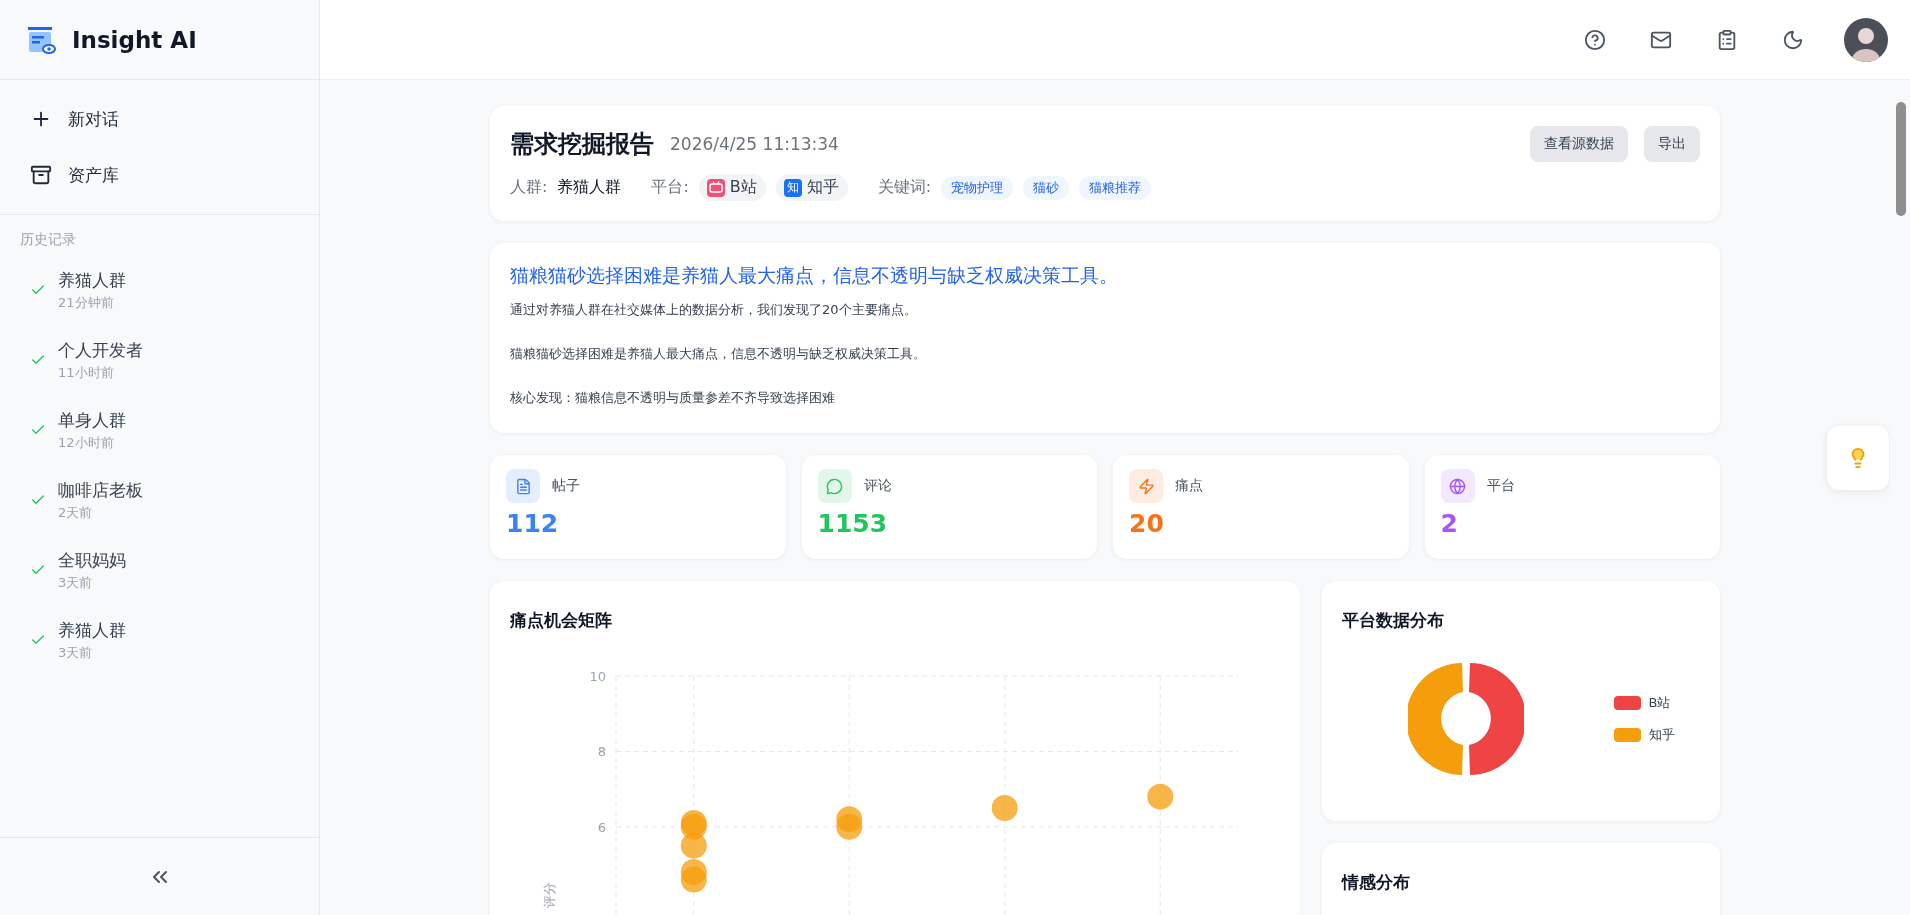 The width and height of the screenshot is (1910, 915). I want to click on platform-name: B站, so click(743, 187).